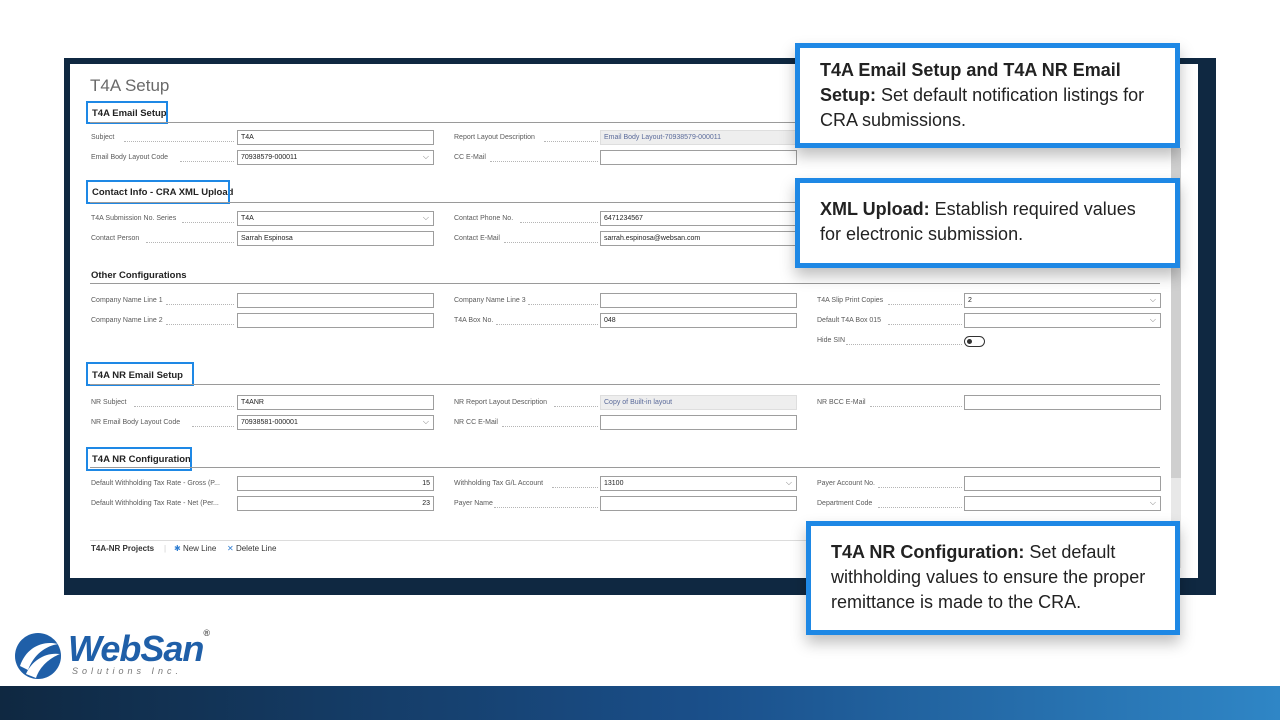  What do you see at coordinates (335, 218) in the screenshot?
I see `submission-series-select: T4A ⌵` at bounding box center [335, 218].